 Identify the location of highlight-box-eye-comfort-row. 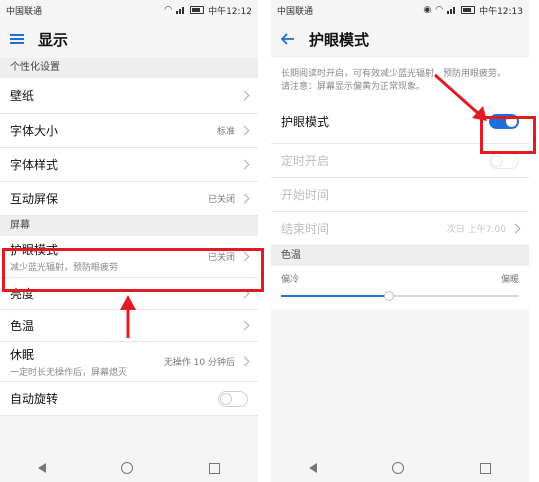
(133, 270).